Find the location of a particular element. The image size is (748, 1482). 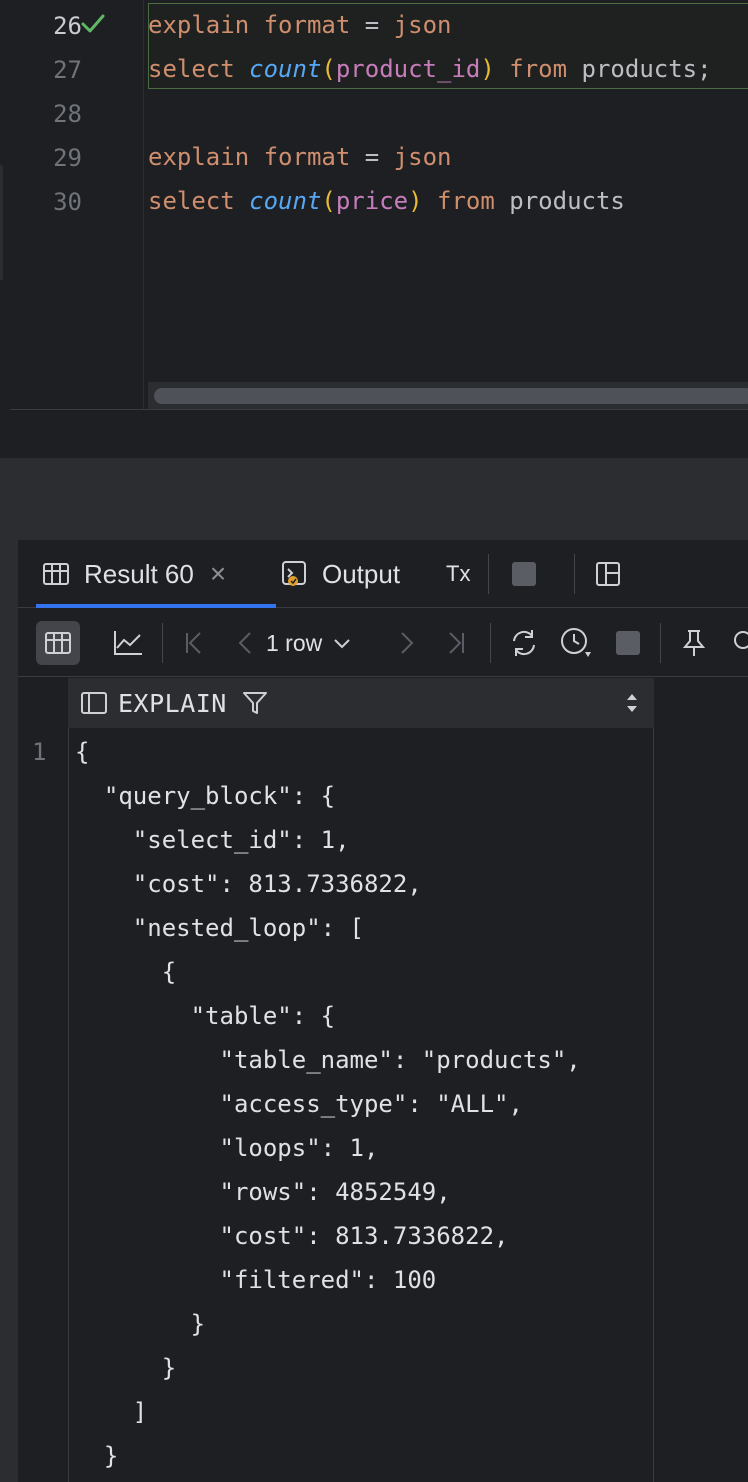

previous-page-button is located at coordinates (246, 643).